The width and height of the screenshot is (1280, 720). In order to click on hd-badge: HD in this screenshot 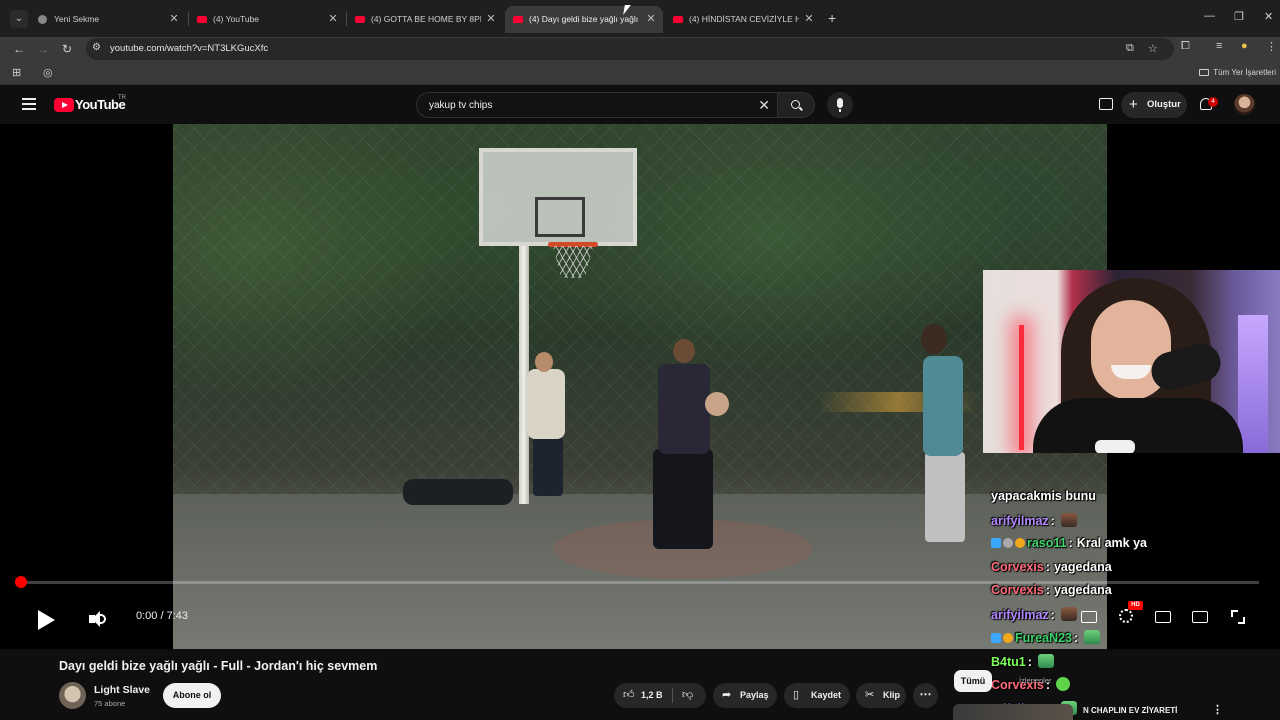, I will do `click(1135, 605)`.